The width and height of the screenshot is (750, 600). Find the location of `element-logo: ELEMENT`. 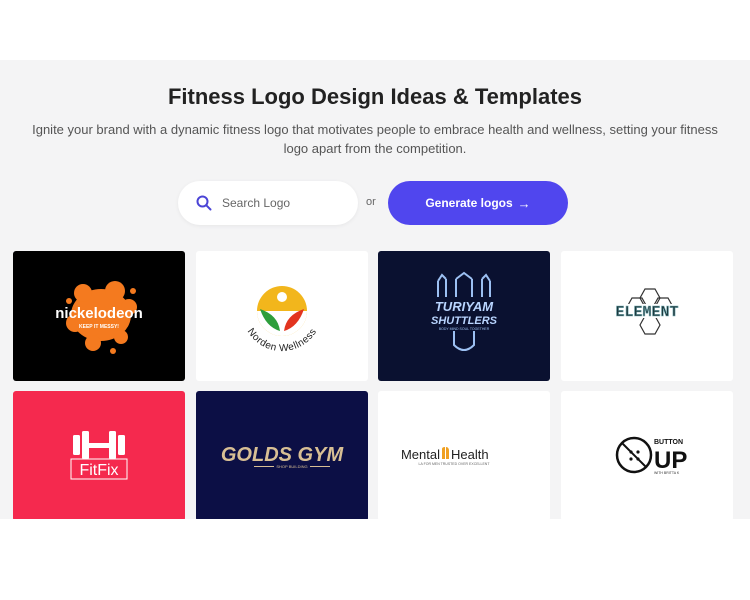

element-logo: ELEMENT is located at coordinates (647, 311).